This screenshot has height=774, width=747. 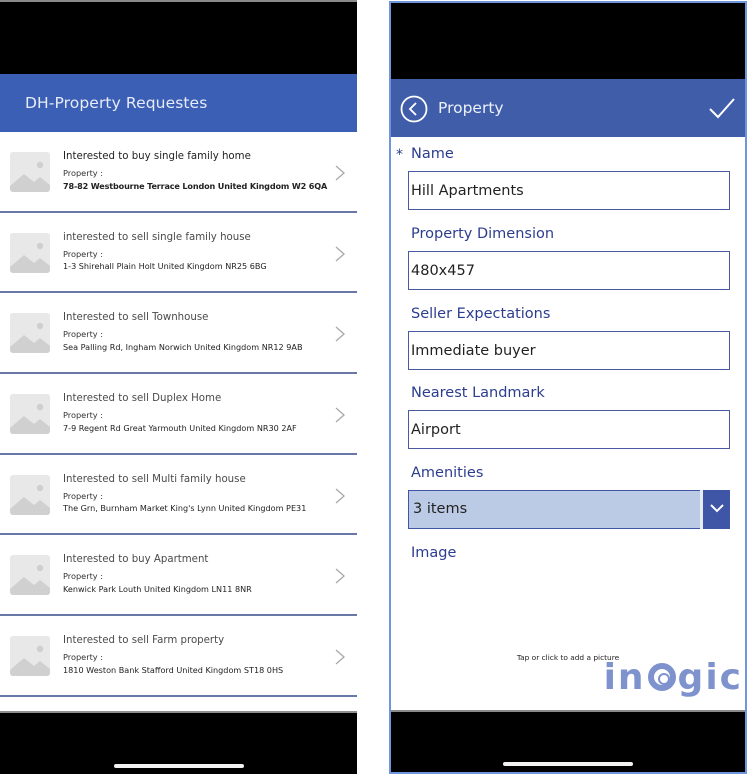 I want to click on app-header: Property, so click(x=568, y=108).